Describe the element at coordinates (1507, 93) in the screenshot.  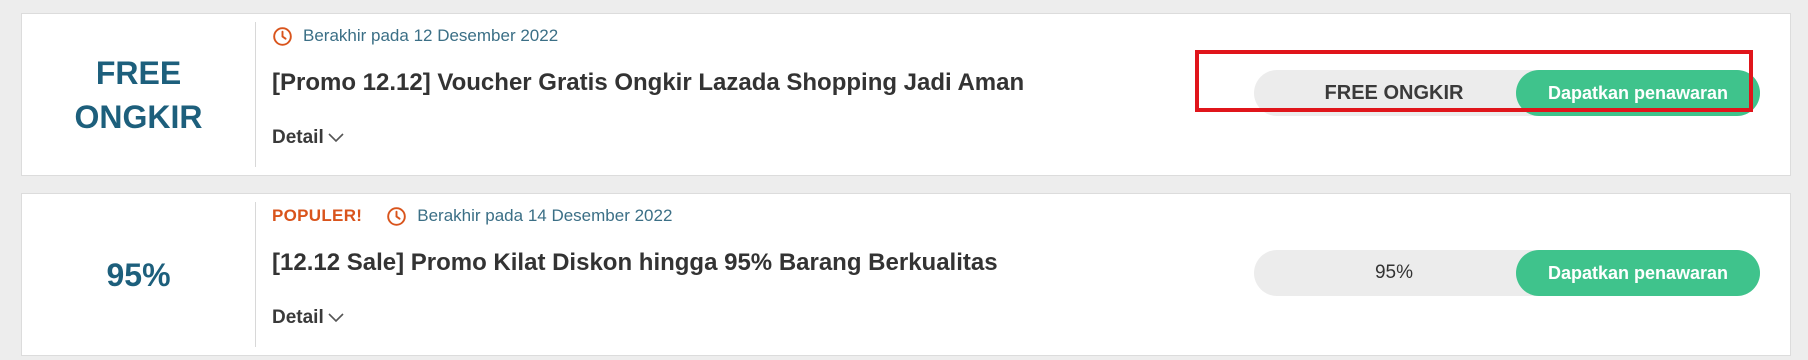
I see `offer-button-group: FREE ONGKIR Dapatkan penawaran` at that location.